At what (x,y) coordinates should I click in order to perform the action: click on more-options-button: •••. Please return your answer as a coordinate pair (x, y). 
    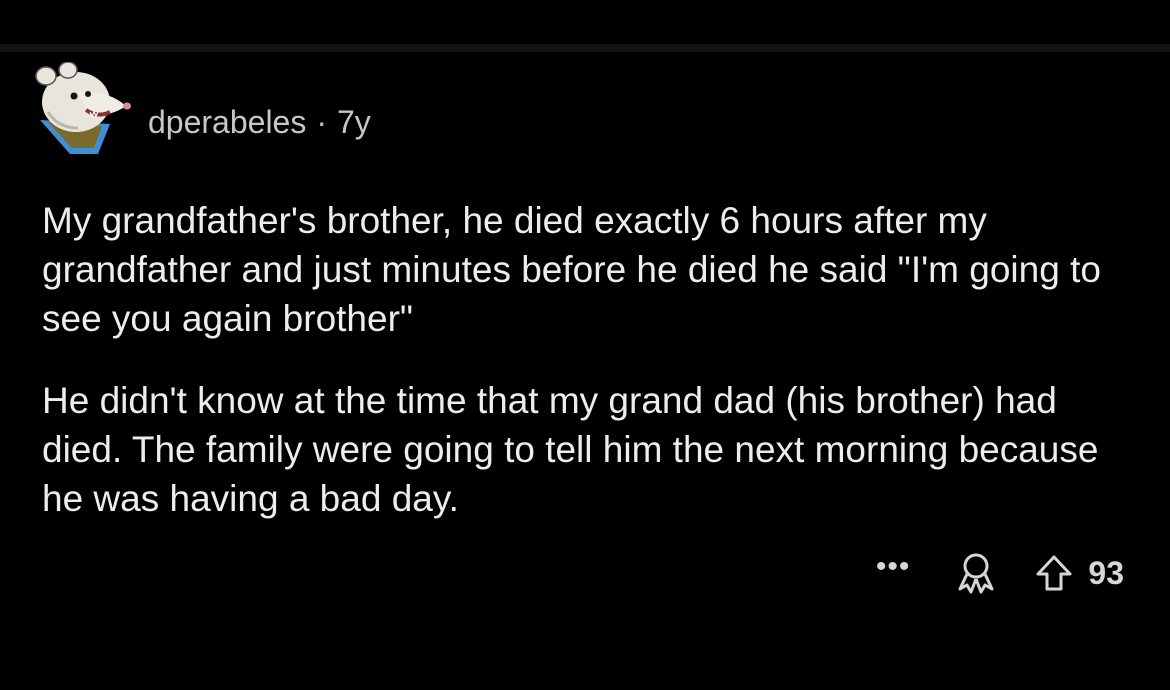
    Looking at the image, I should click on (893, 567).